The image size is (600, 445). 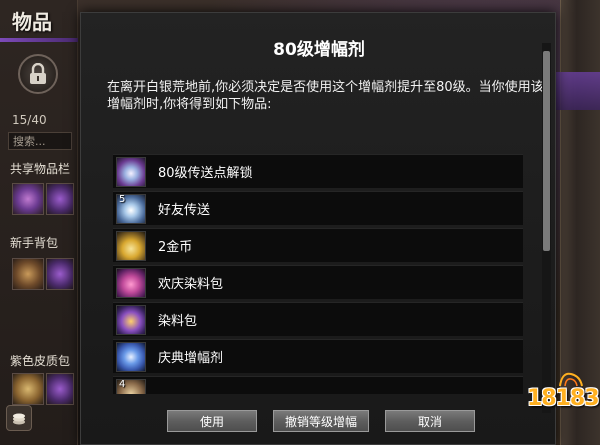 What do you see at coordinates (321, 421) in the screenshot?
I see `cancel-upgrade-button: 撤销等级增幅` at bounding box center [321, 421].